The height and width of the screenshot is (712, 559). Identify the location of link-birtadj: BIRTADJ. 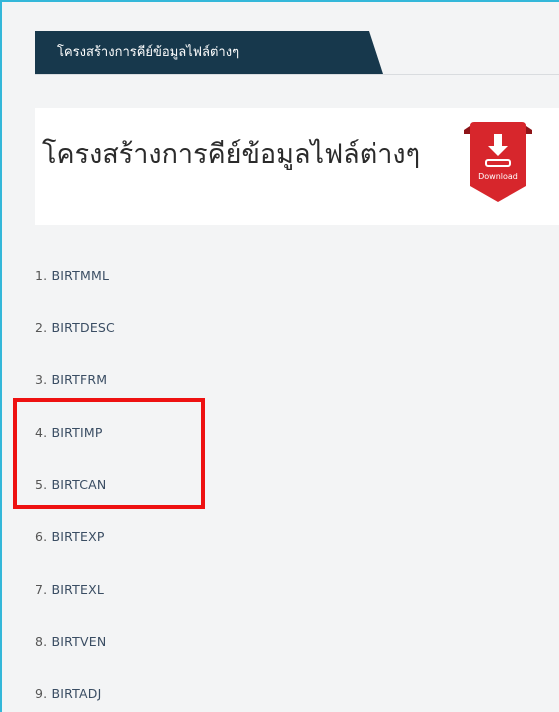
(77, 693).